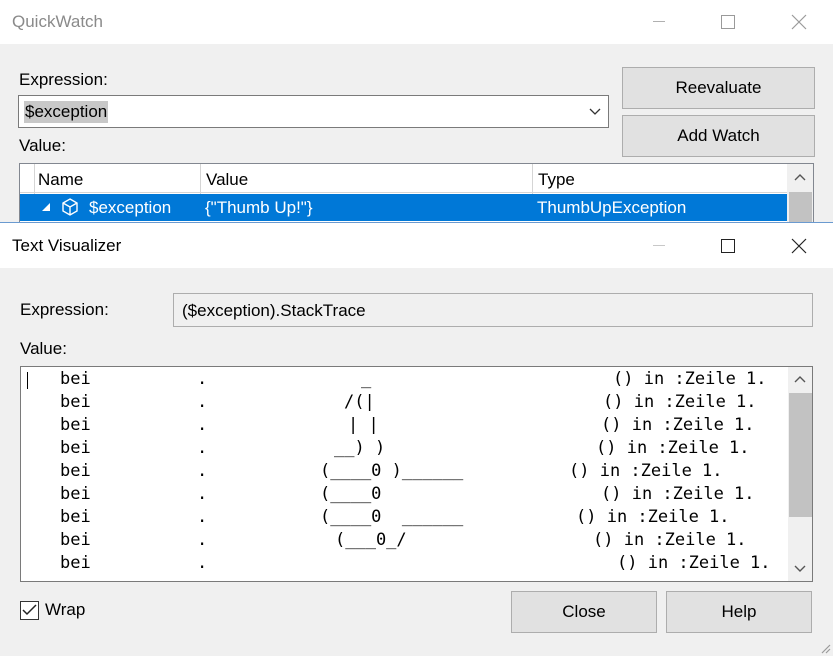  Describe the element at coordinates (406, 563) in the screenshot. I see `stack-trace-line: bei. () in :Zeile 1.` at that location.